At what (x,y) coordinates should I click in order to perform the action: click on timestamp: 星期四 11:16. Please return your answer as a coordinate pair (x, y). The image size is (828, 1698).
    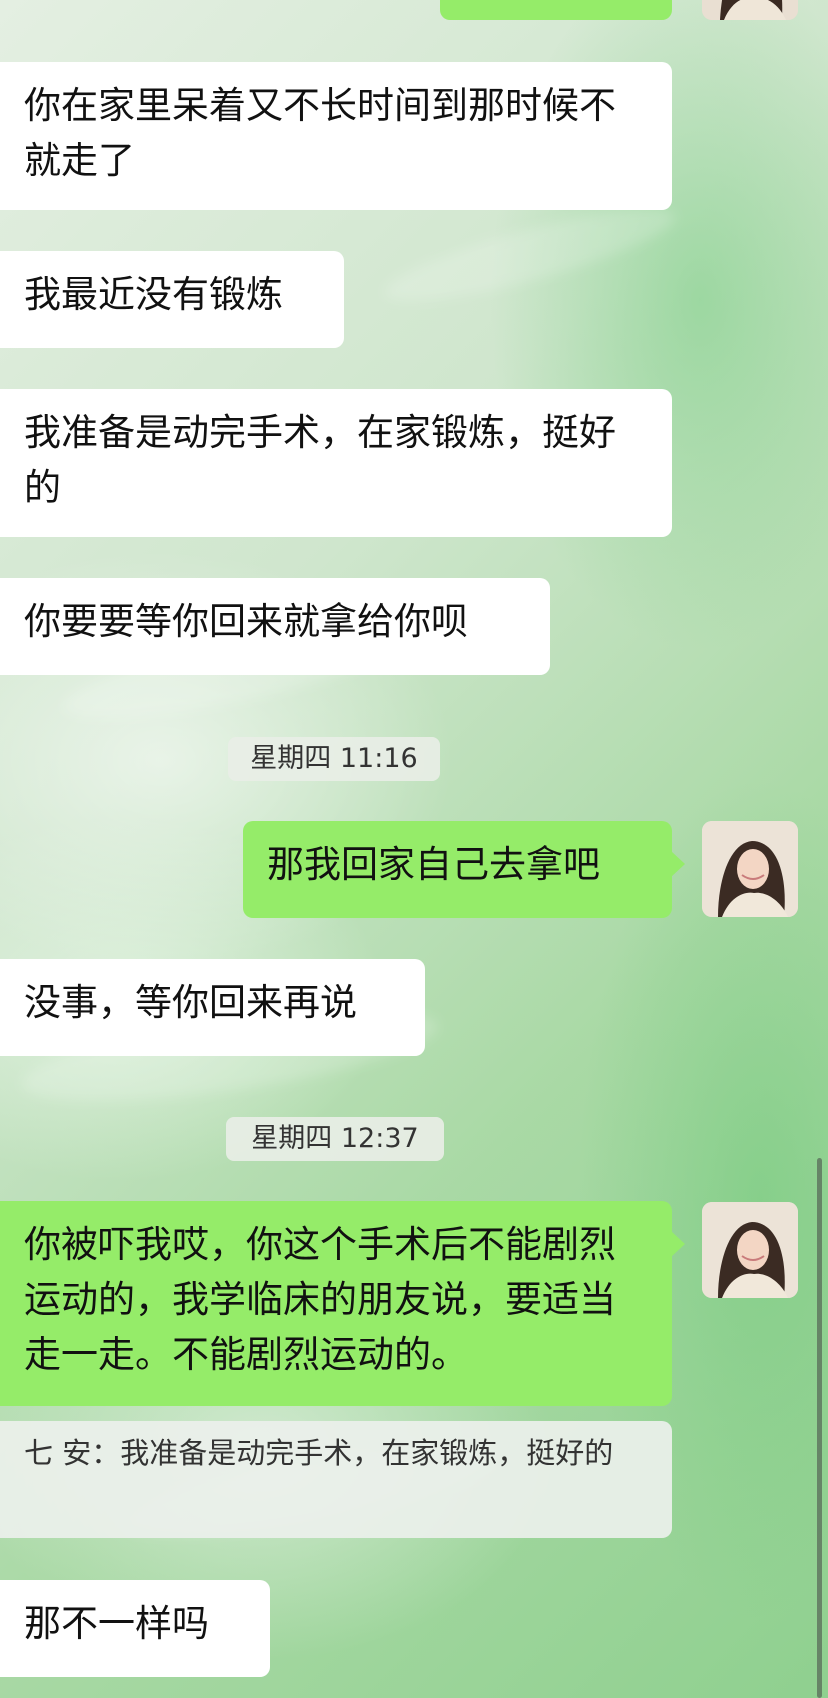
    Looking at the image, I should click on (334, 759).